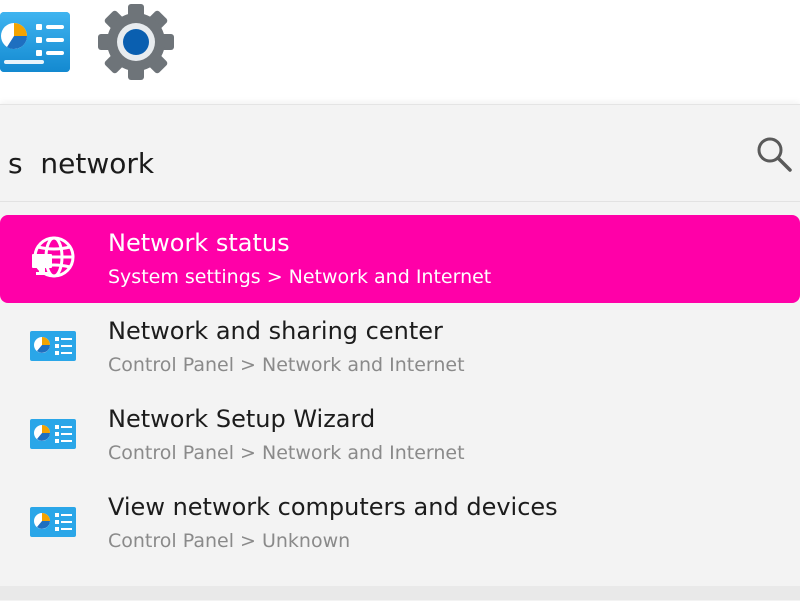 This screenshot has width=800, height=601. Describe the element at coordinates (242, 419) in the screenshot. I see `result-title: Network Setup Wizard` at that location.